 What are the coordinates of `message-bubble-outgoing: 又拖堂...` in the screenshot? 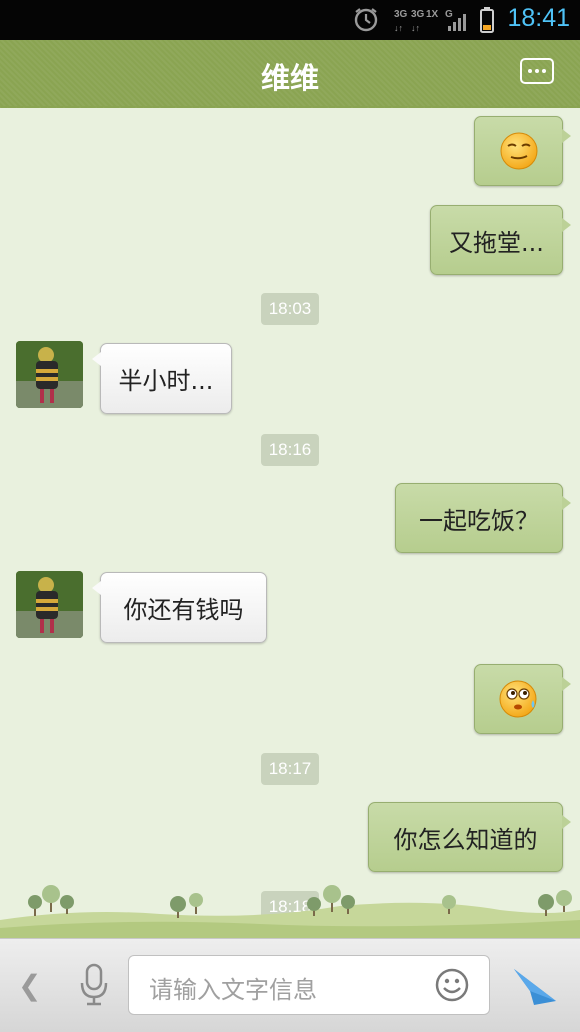 It's located at (500, 240).